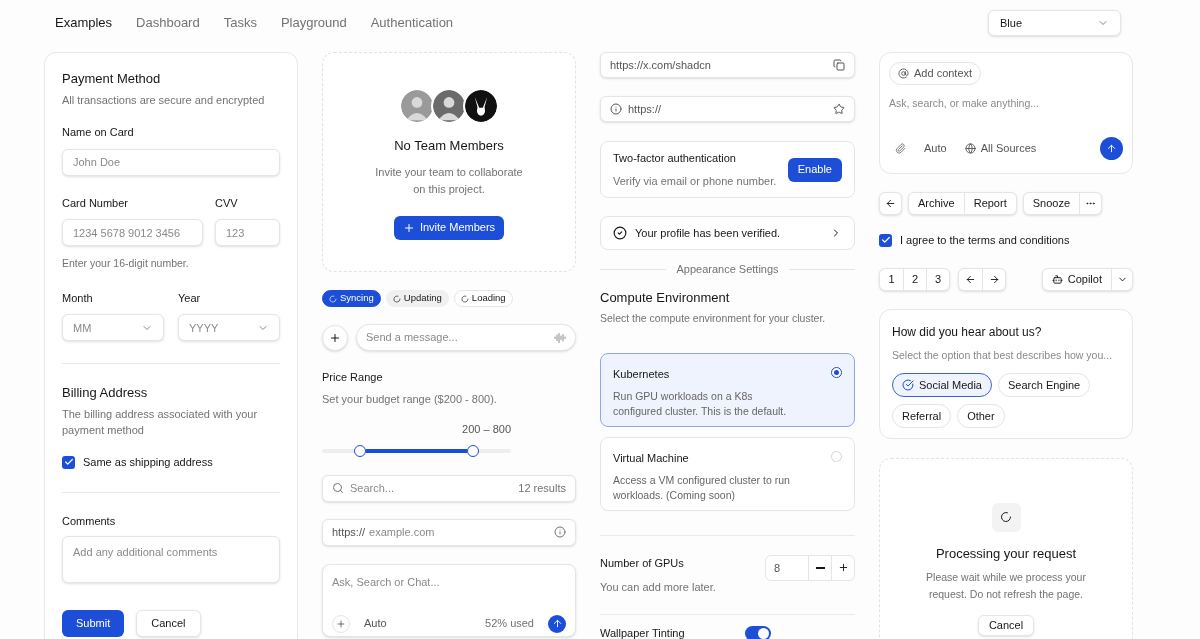  What do you see at coordinates (900, 148) in the screenshot?
I see `paperclip-icon` at bounding box center [900, 148].